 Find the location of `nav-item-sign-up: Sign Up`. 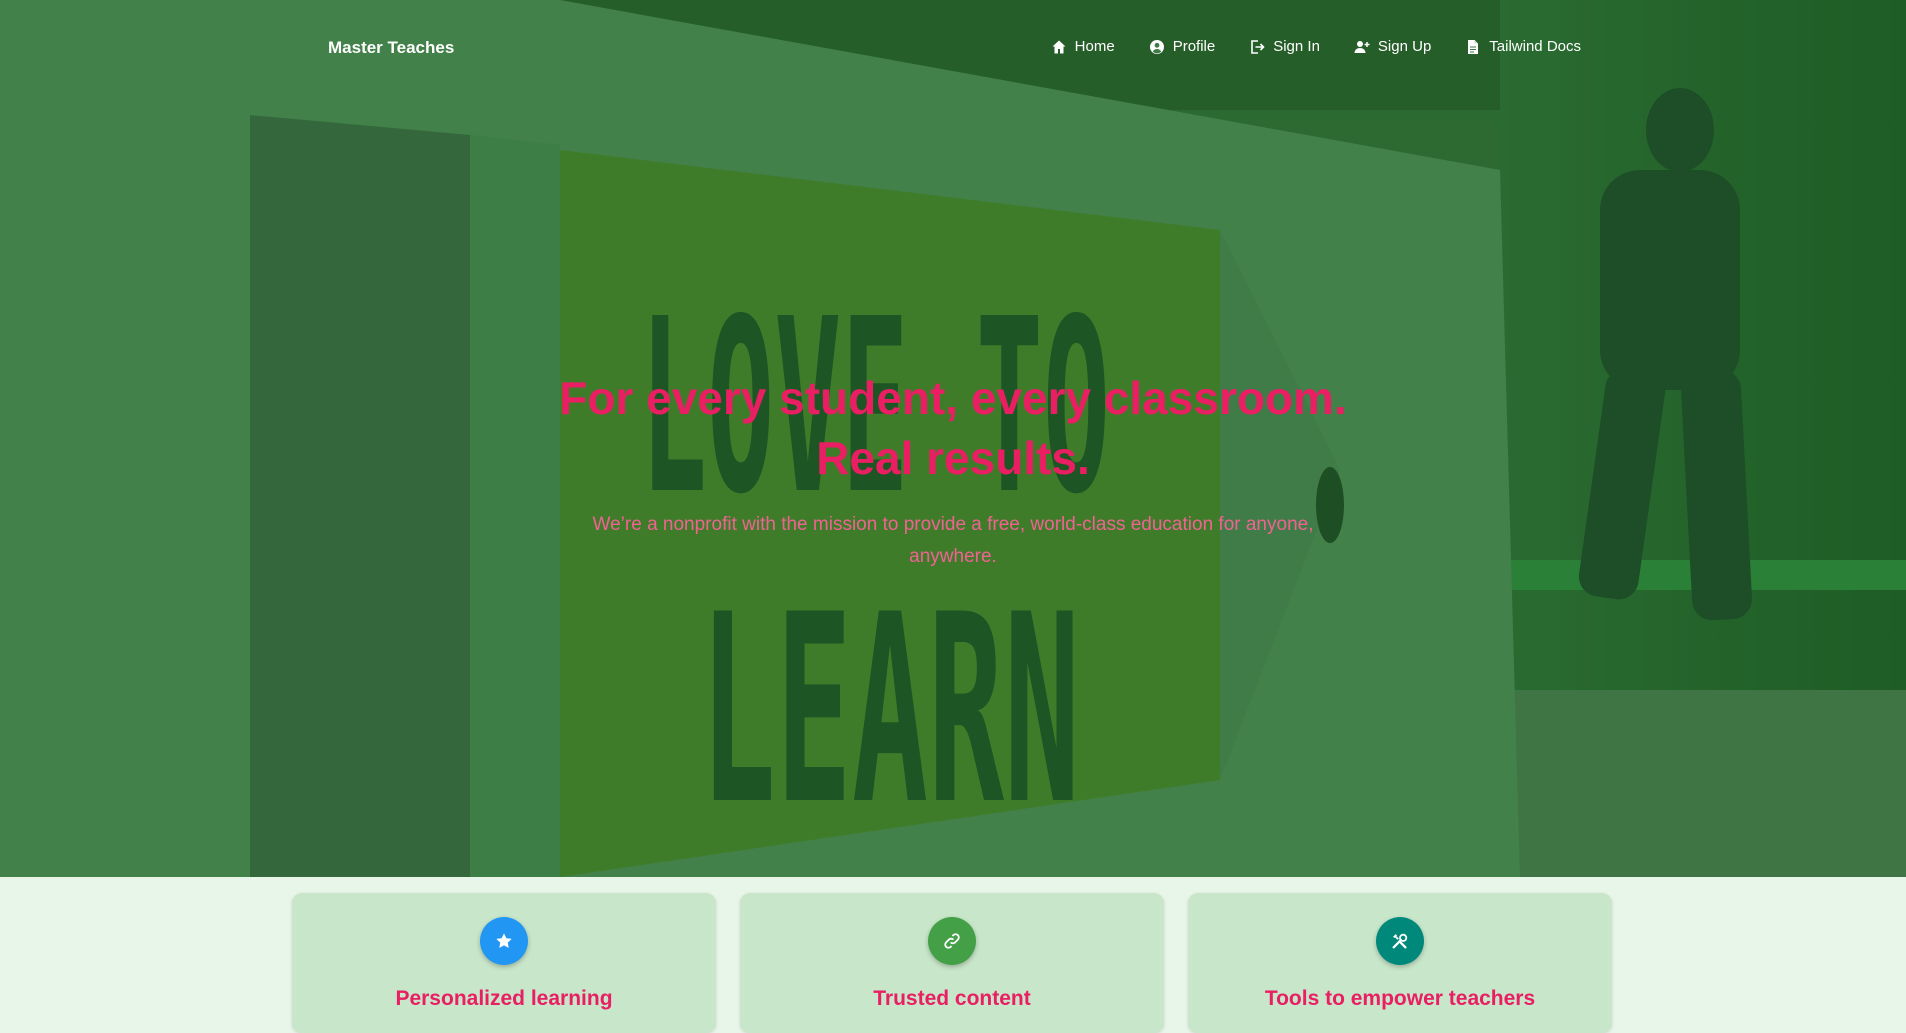

nav-item-sign-up: Sign Up is located at coordinates (1392, 46).